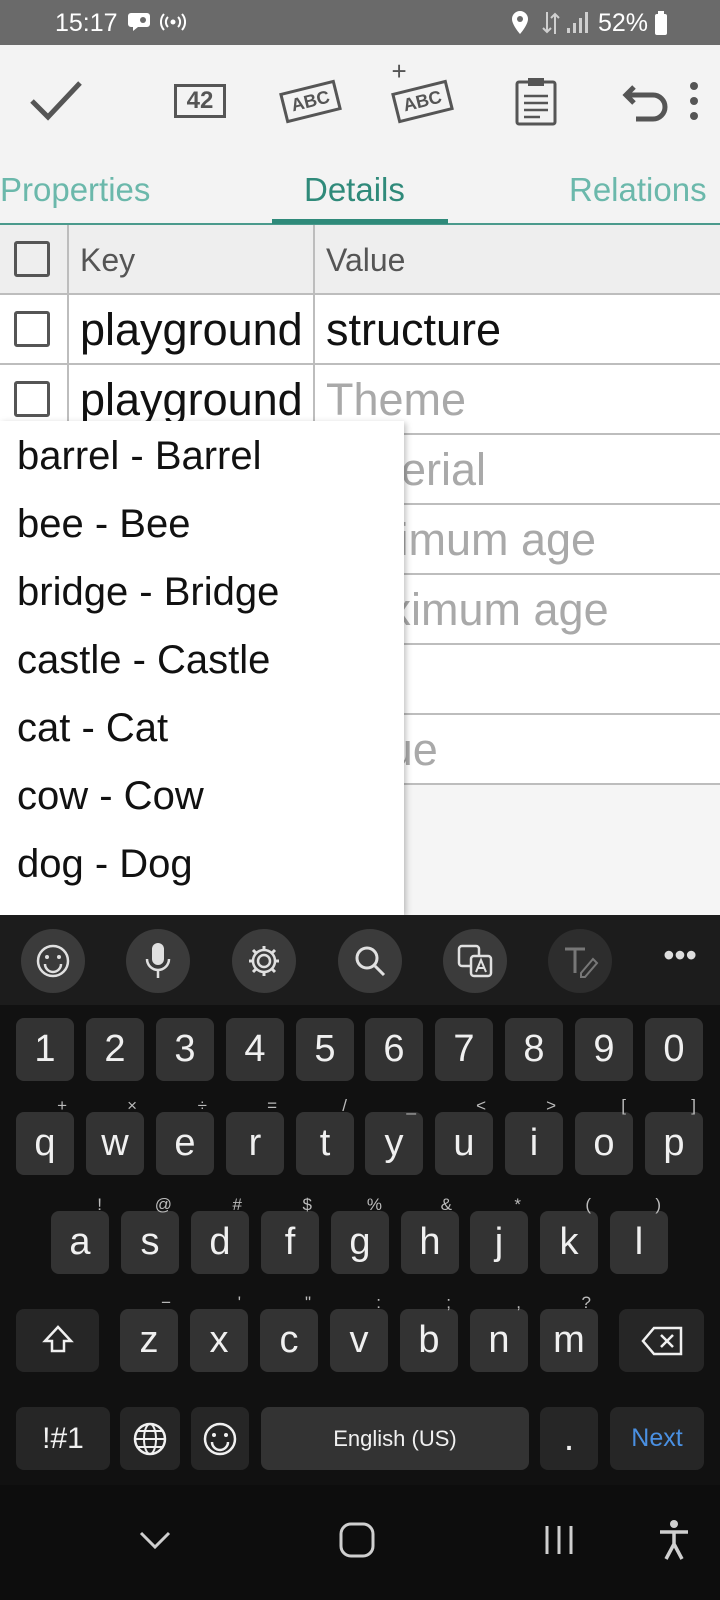 Image resolution: width=720 pixels, height=1600 pixels. Describe the element at coordinates (57, 1340) in the screenshot. I see `shift-key` at that location.